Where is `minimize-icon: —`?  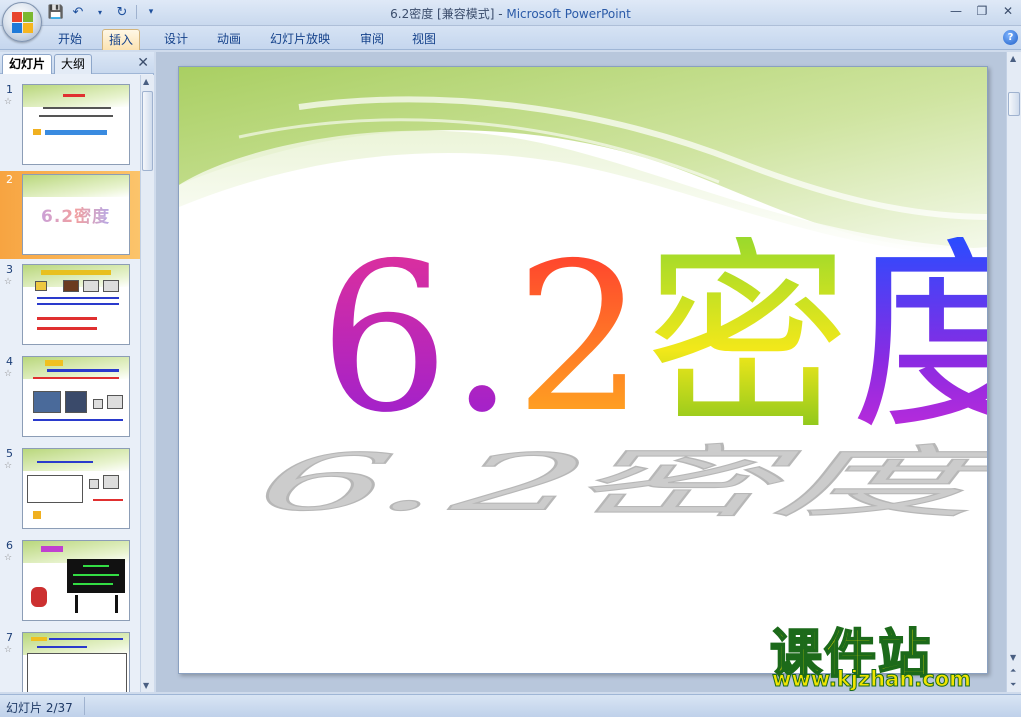
minimize-icon: — is located at coordinates (956, 11).